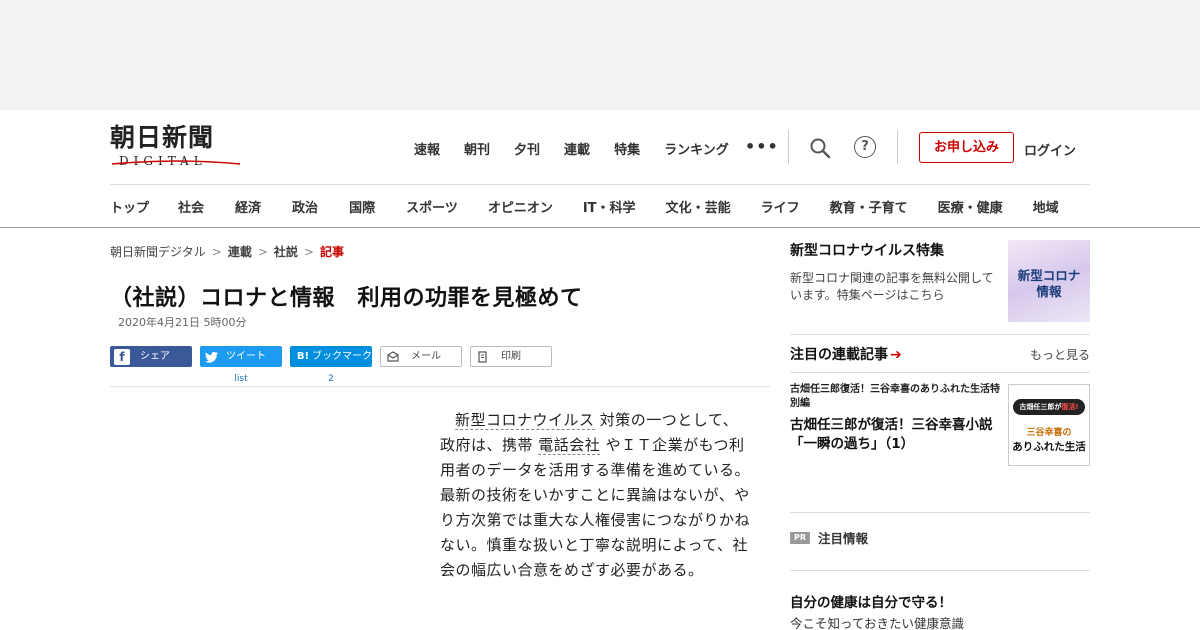 Image resolution: width=1200 pixels, height=630 pixels. What do you see at coordinates (362, 206) in the screenshot?
I see `category-international: 国際` at bounding box center [362, 206].